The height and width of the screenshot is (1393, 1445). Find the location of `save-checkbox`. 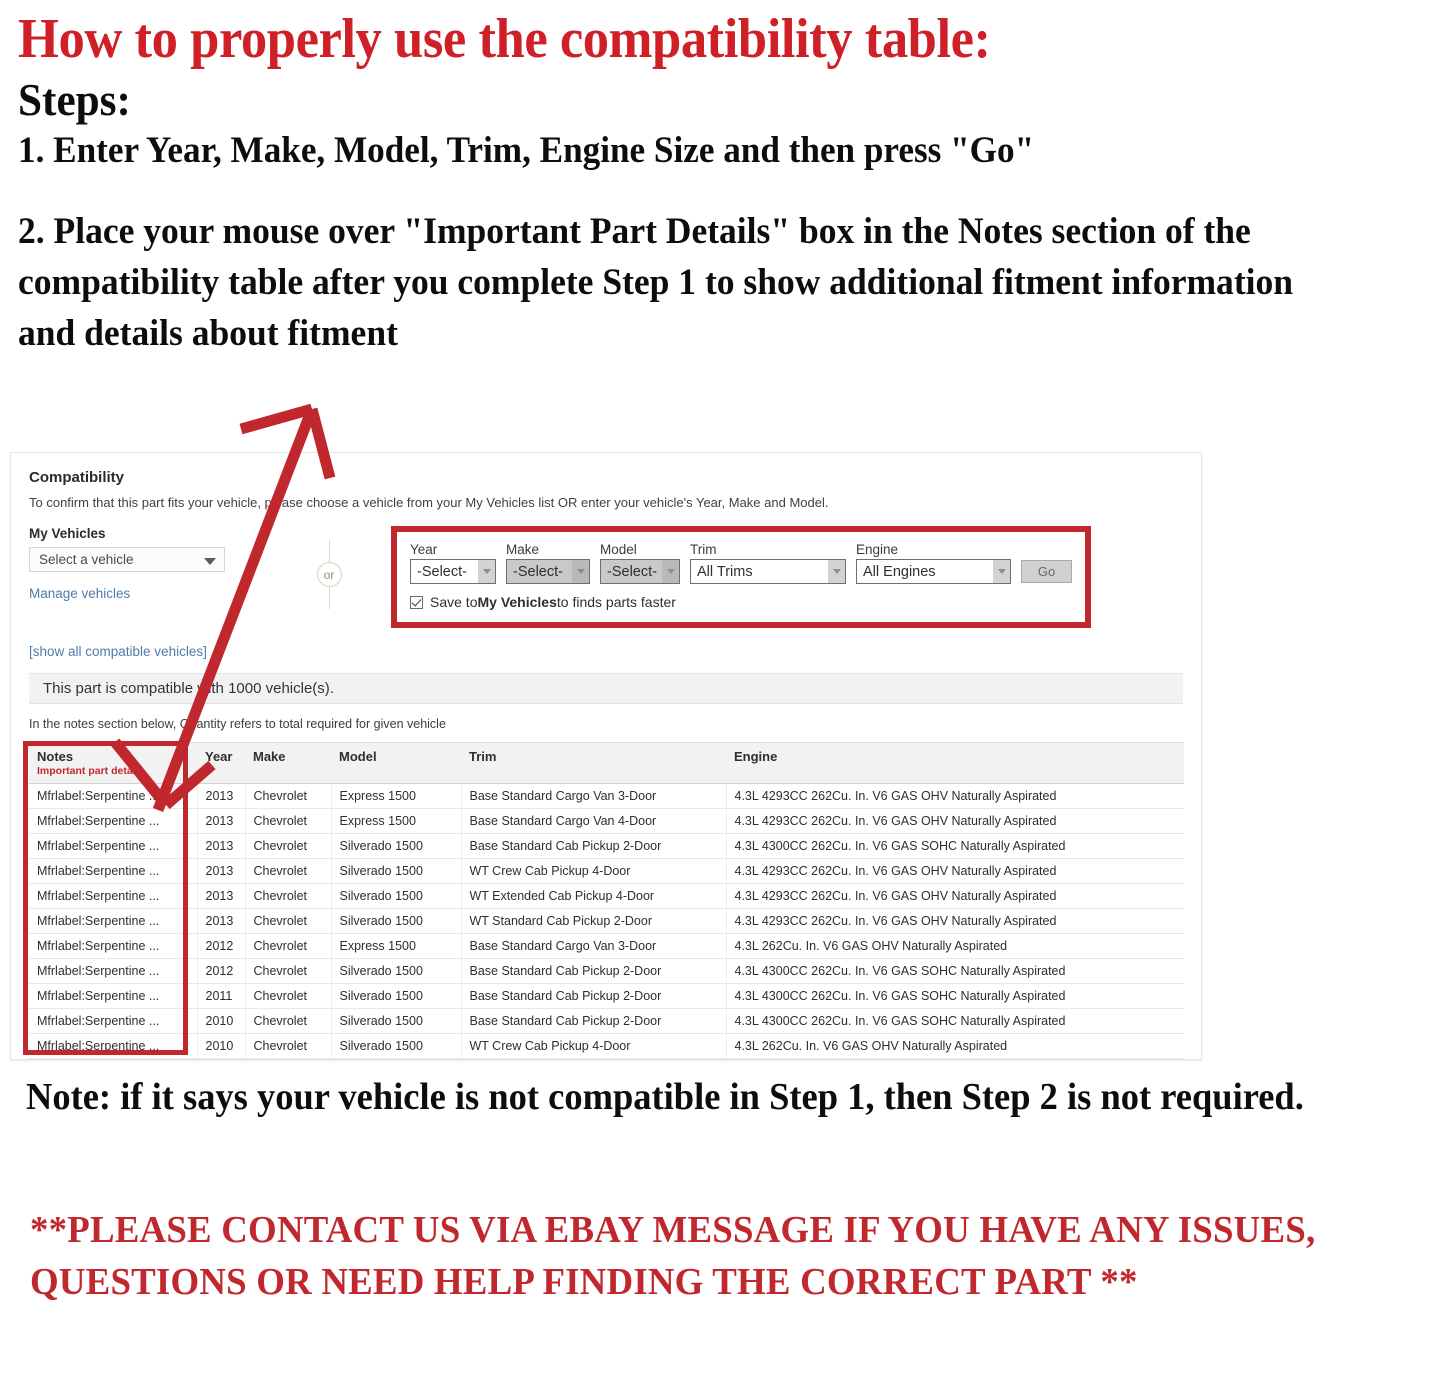

save-checkbox is located at coordinates (416, 602).